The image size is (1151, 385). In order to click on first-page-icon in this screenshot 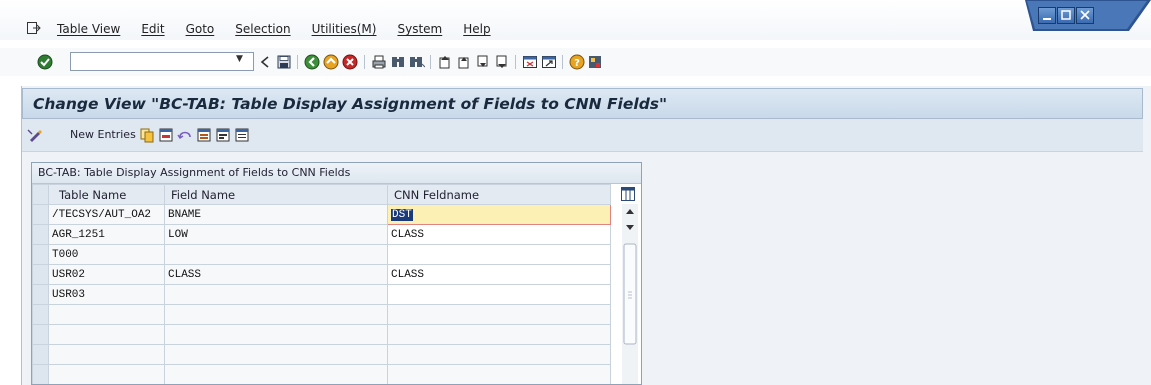, I will do `click(445, 62)`.